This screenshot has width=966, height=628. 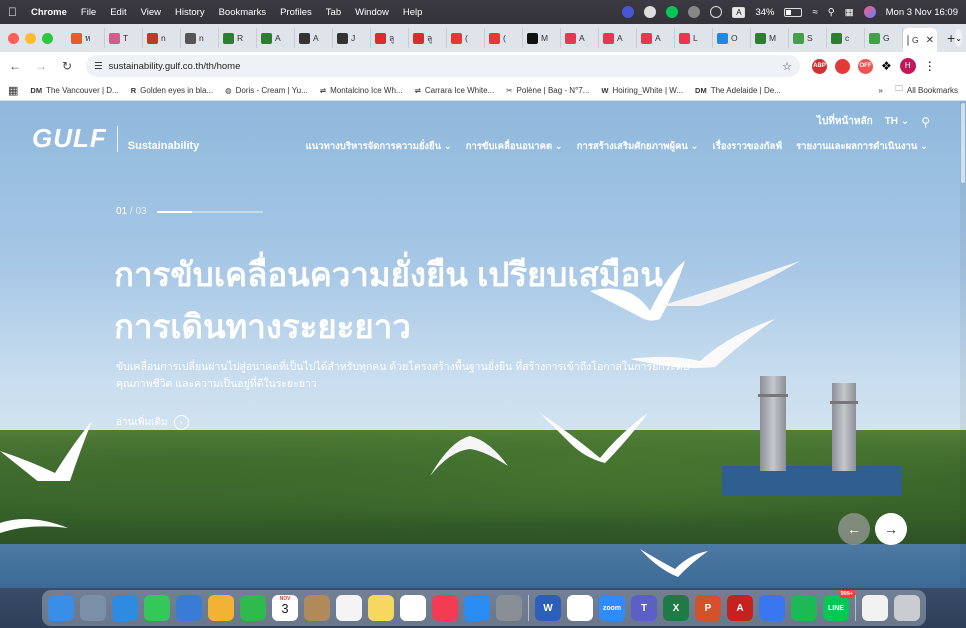 I want to click on browser-tab: R, so click(x=238, y=38).